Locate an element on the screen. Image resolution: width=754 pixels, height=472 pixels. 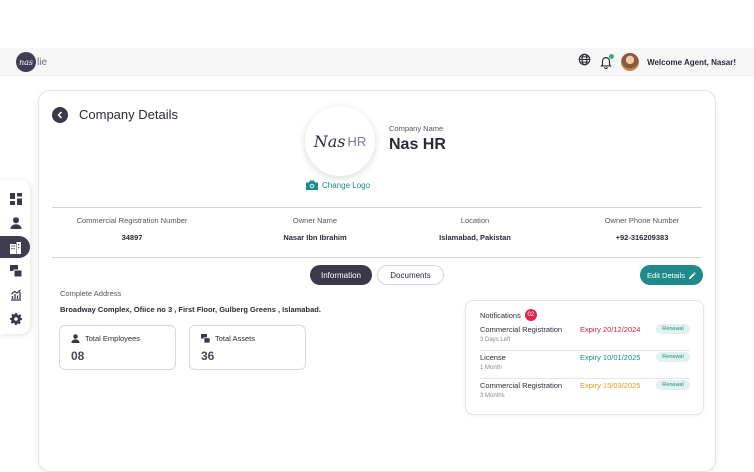
gear-icon is located at coordinates (16, 319).